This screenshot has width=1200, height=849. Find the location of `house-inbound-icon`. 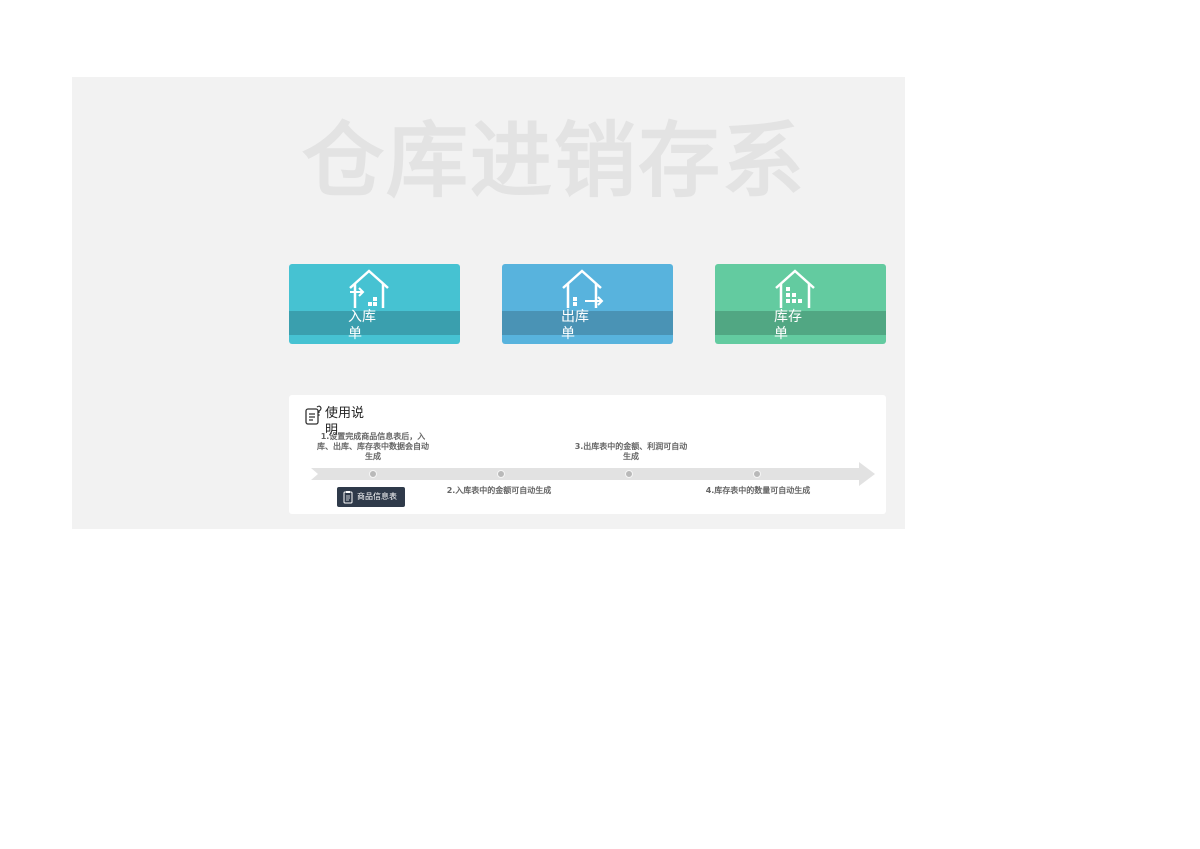

house-inbound-icon is located at coordinates (369, 288).